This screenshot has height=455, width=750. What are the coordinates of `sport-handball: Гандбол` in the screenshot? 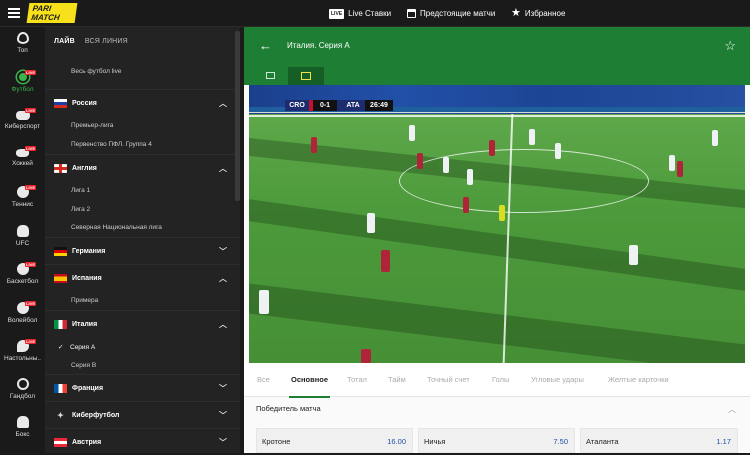 It's located at (22, 394).